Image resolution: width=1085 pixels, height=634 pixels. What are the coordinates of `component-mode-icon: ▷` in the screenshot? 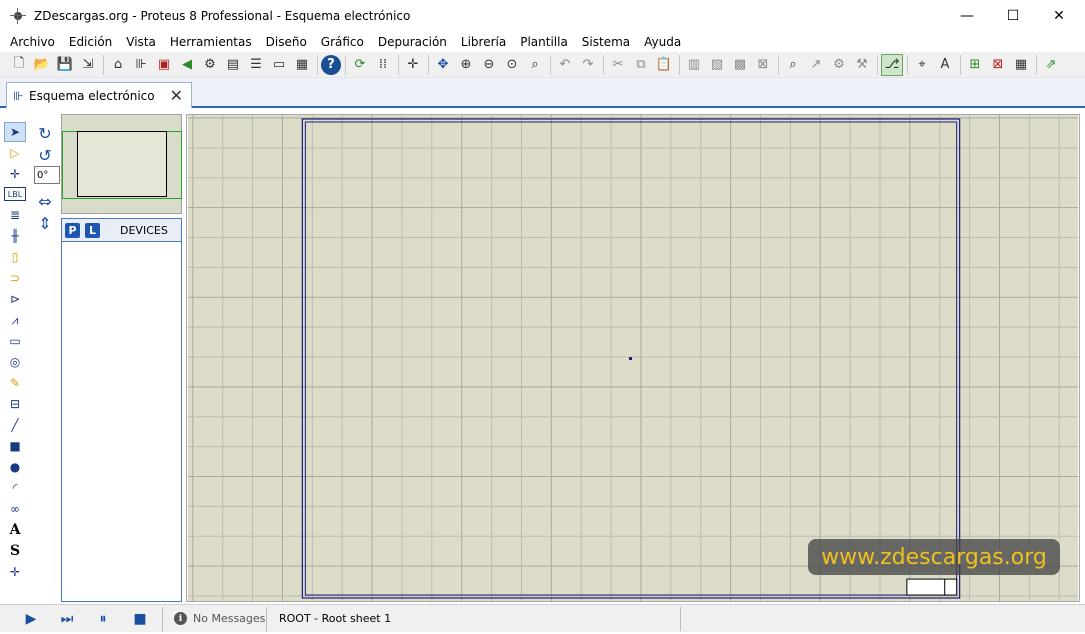 It's located at (15, 153).